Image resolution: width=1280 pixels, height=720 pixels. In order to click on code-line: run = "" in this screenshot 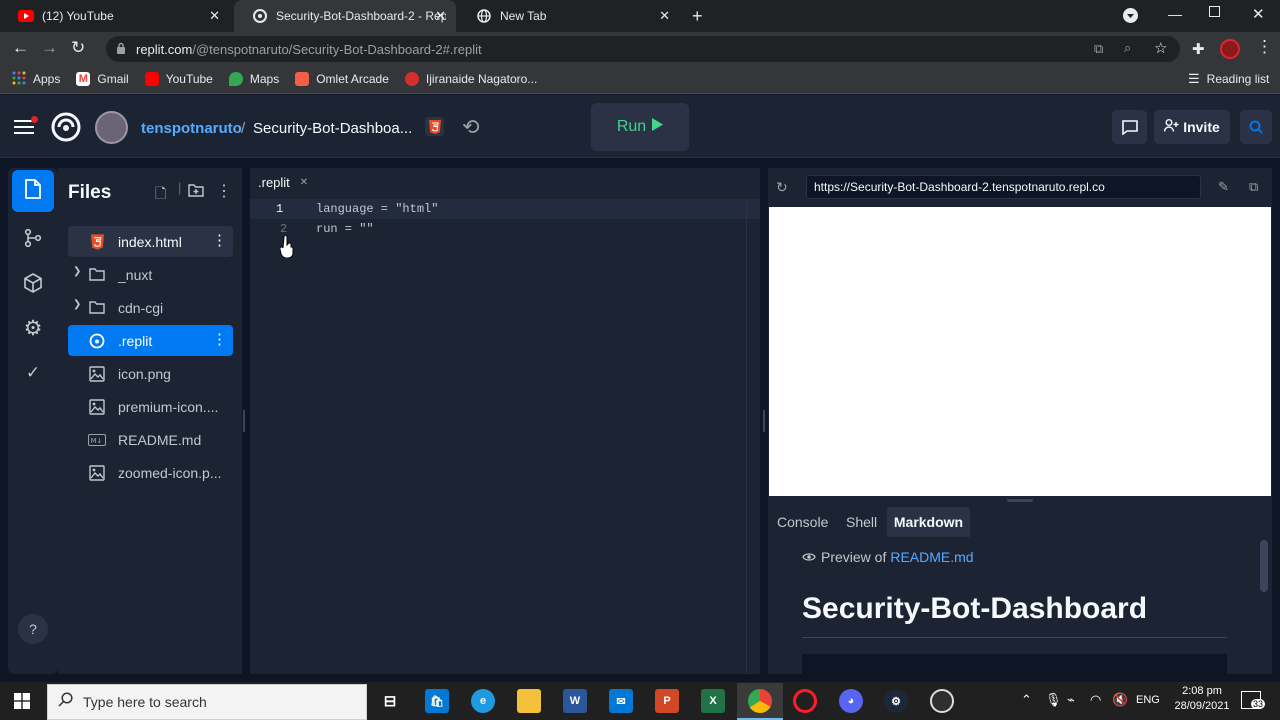, I will do `click(345, 229)`.